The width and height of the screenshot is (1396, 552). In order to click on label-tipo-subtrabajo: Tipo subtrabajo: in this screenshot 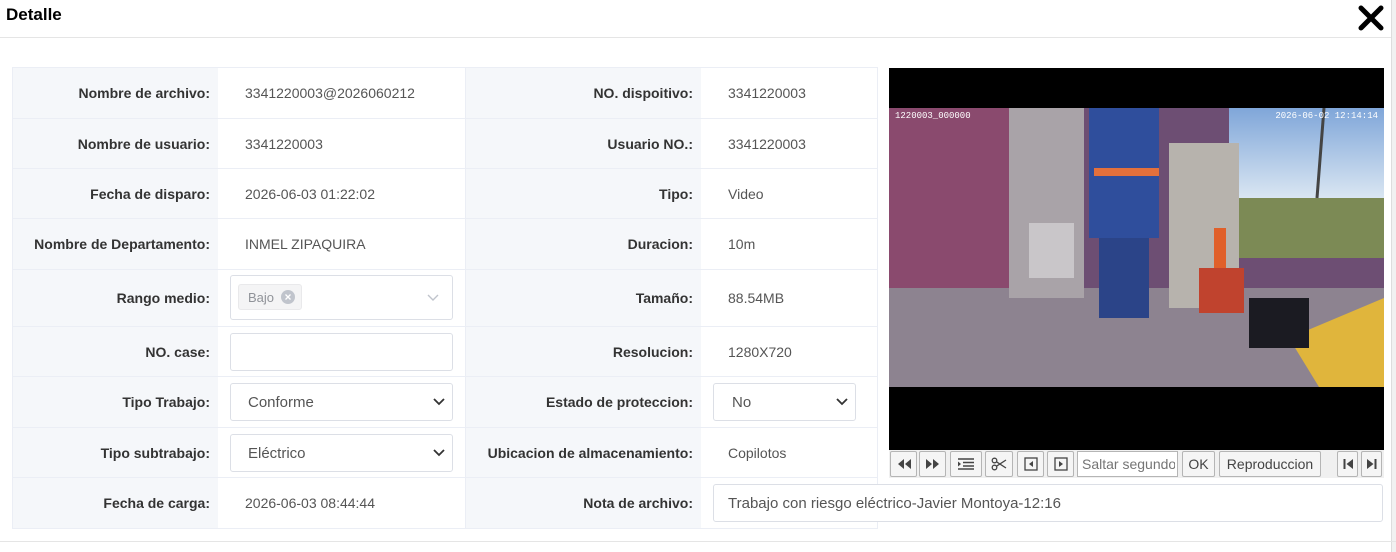, I will do `click(115, 452)`.